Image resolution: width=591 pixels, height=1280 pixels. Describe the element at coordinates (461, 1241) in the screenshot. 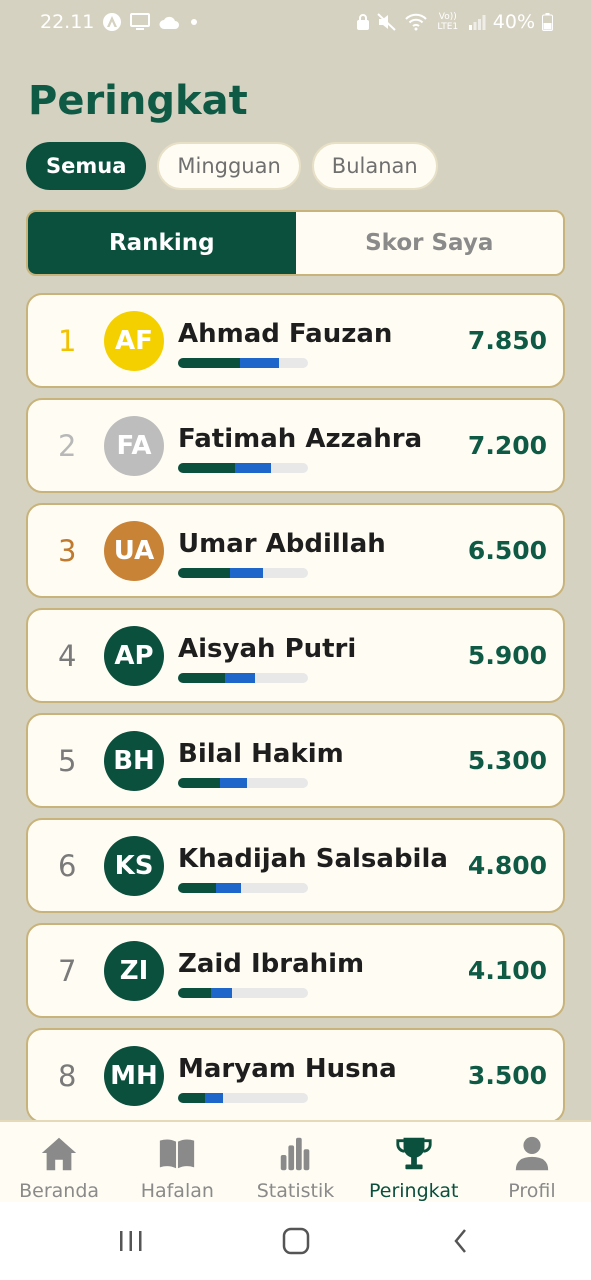

I see `back-icon` at that location.